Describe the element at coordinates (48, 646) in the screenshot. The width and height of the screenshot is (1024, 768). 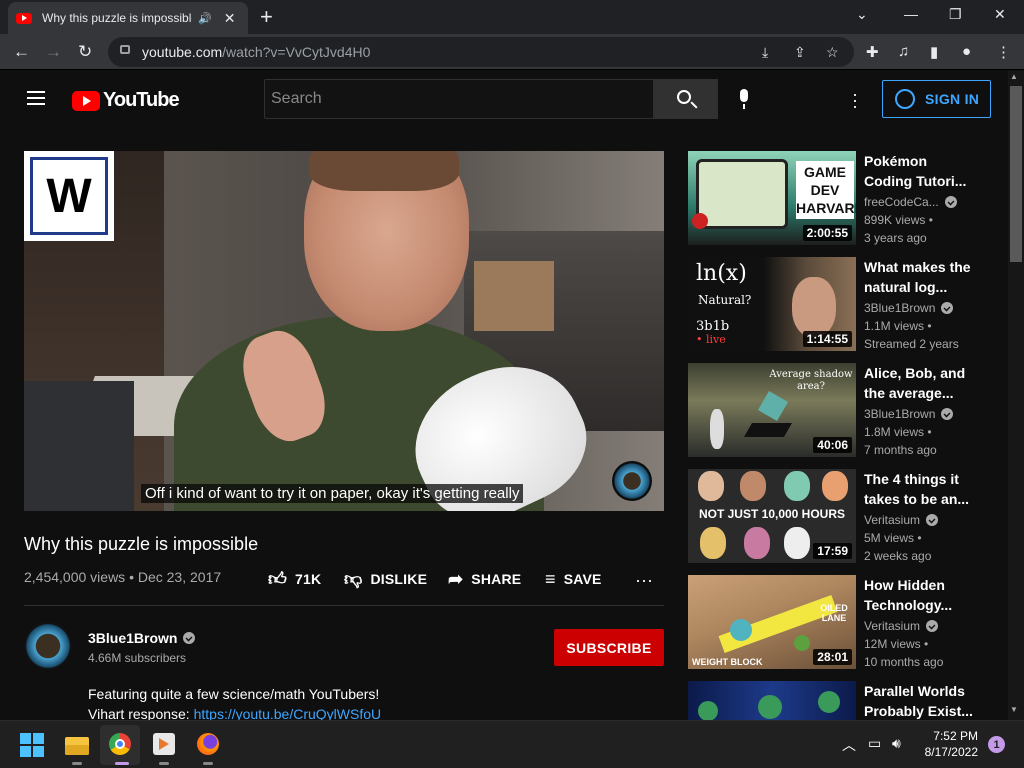
I see `channel-avatar` at that location.